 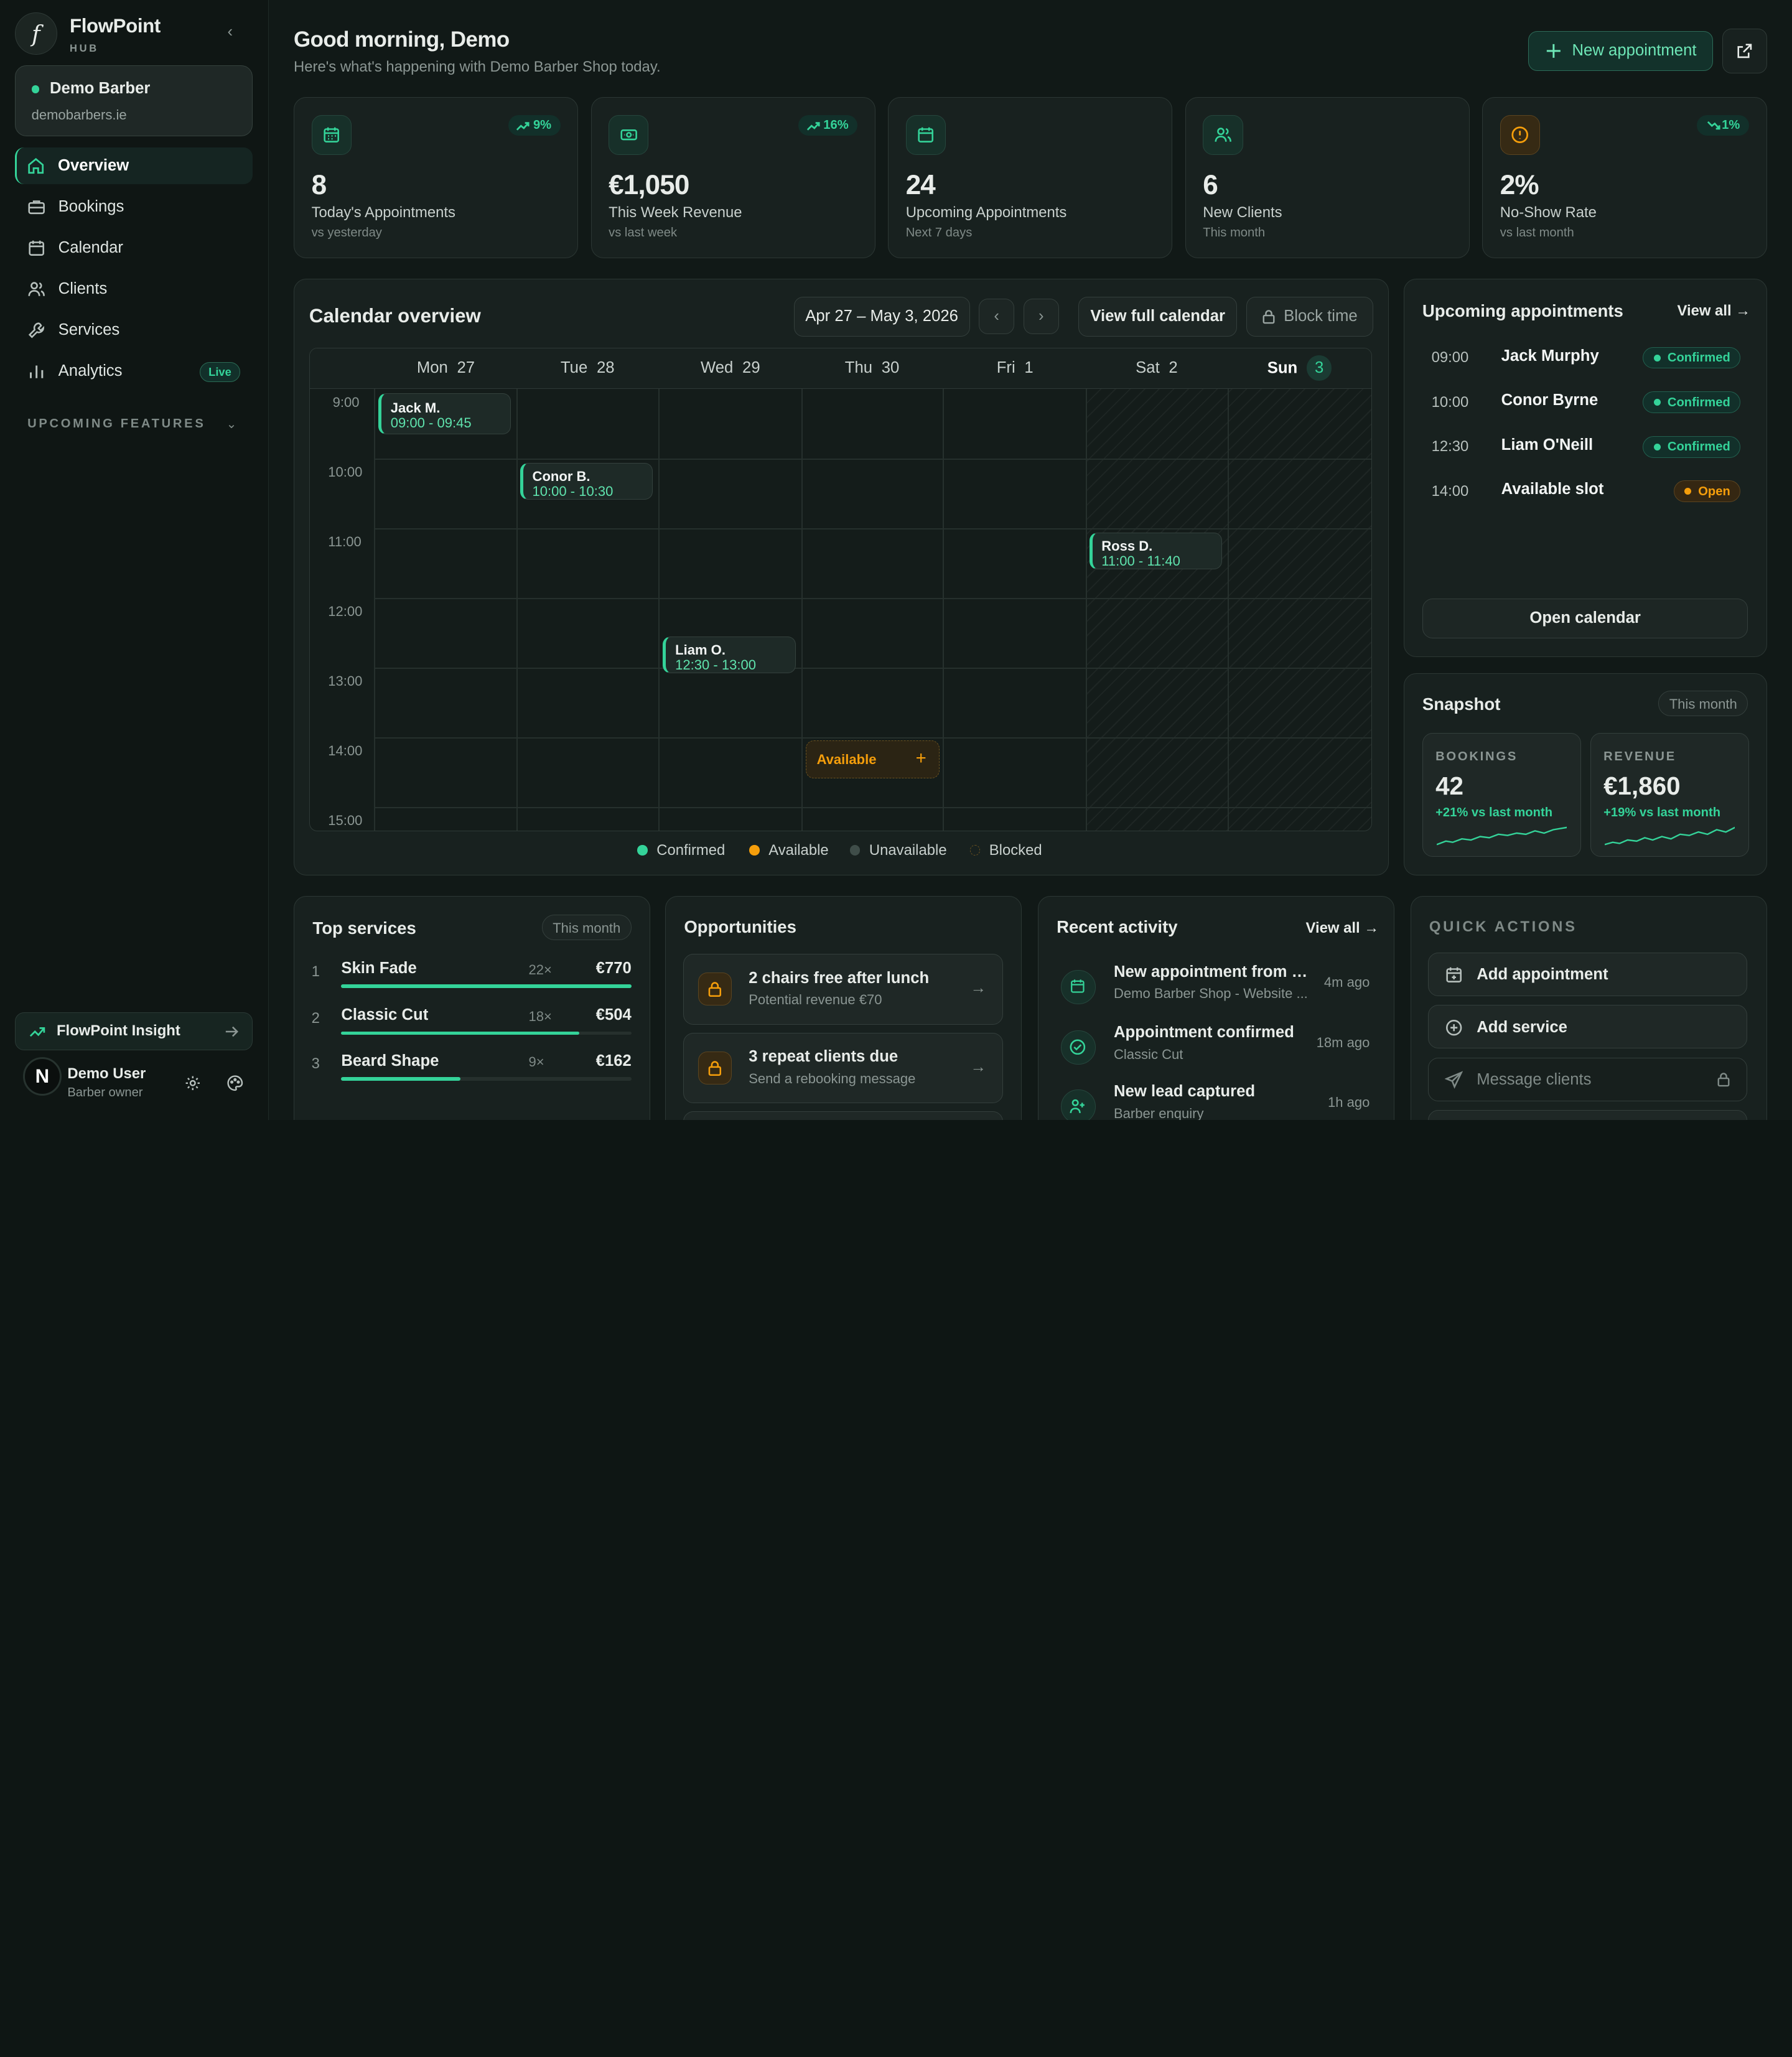 What do you see at coordinates (1031, 178) in the screenshot?
I see `stat-card-upcoming-appointments: 24 Upcoming Appointments Next 7 days` at bounding box center [1031, 178].